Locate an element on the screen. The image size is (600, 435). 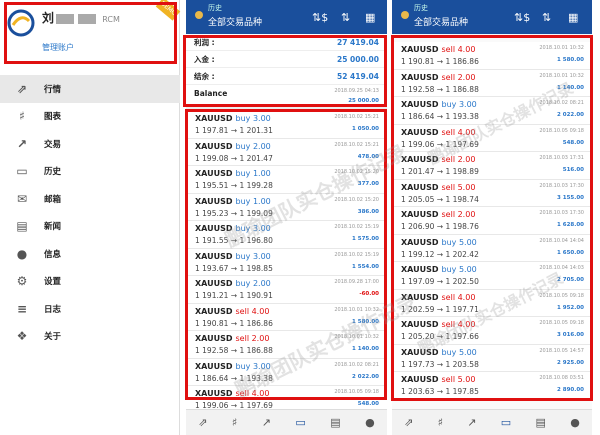
drawer-item-label: 设置 is located at coordinates (53, 282).